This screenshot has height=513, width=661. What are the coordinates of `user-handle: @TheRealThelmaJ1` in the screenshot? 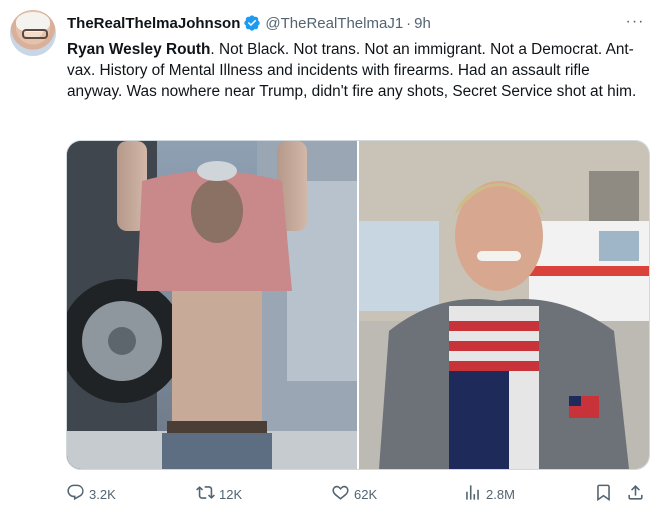 It's located at (334, 23).